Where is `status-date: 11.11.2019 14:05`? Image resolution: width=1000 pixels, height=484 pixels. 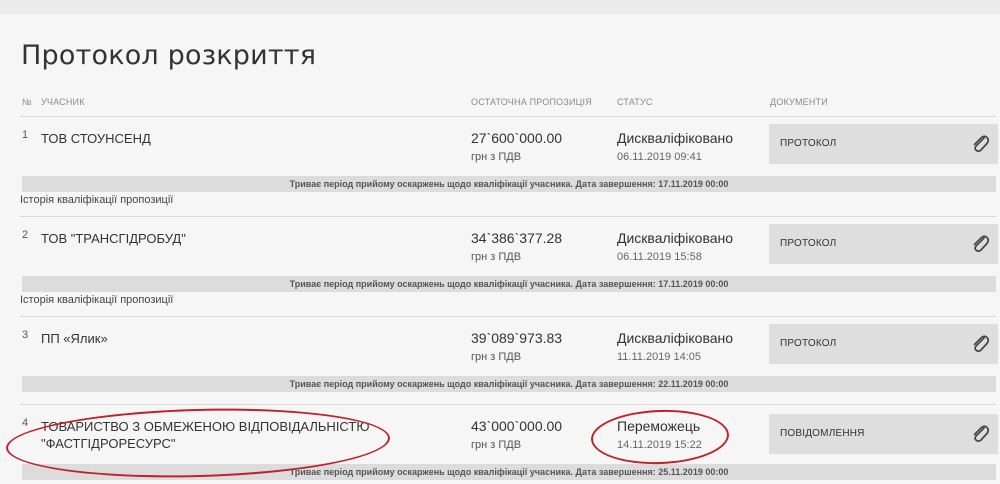 status-date: 11.11.2019 14:05 is located at coordinates (659, 357).